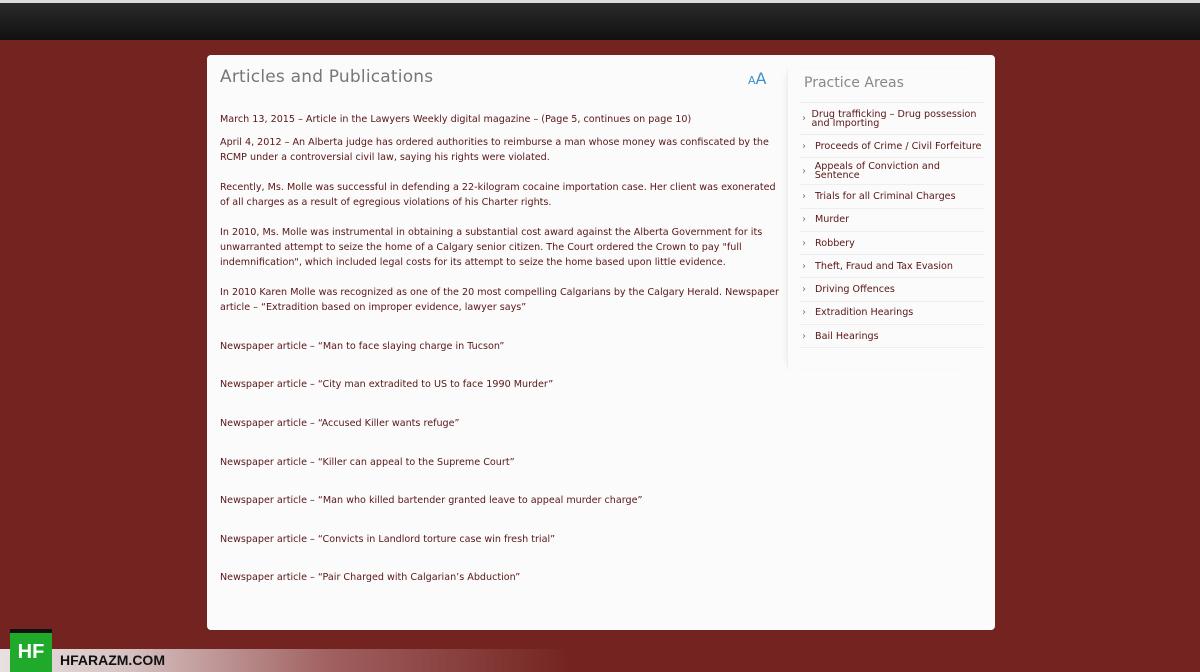  I want to click on font-decrease-icon: A, so click(752, 80).